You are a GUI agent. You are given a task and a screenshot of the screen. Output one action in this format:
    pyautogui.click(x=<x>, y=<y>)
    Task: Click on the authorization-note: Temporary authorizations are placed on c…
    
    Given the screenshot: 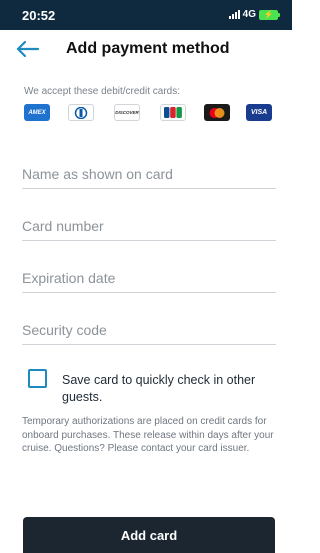 What is the action you would take?
    pyautogui.click(x=148, y=435)
    